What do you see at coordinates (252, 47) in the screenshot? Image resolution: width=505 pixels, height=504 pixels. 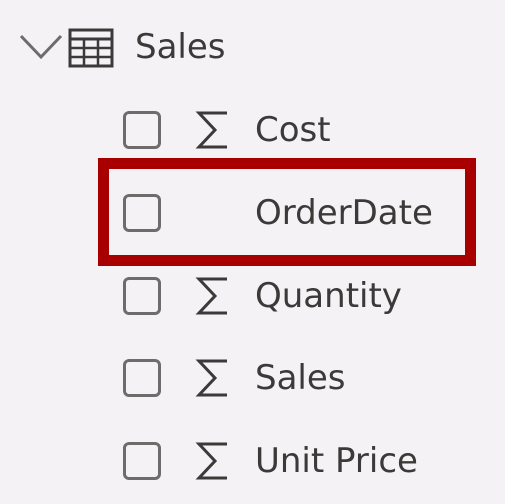 I see `table-node-sales: Sales` at bounding box center [252, 47].